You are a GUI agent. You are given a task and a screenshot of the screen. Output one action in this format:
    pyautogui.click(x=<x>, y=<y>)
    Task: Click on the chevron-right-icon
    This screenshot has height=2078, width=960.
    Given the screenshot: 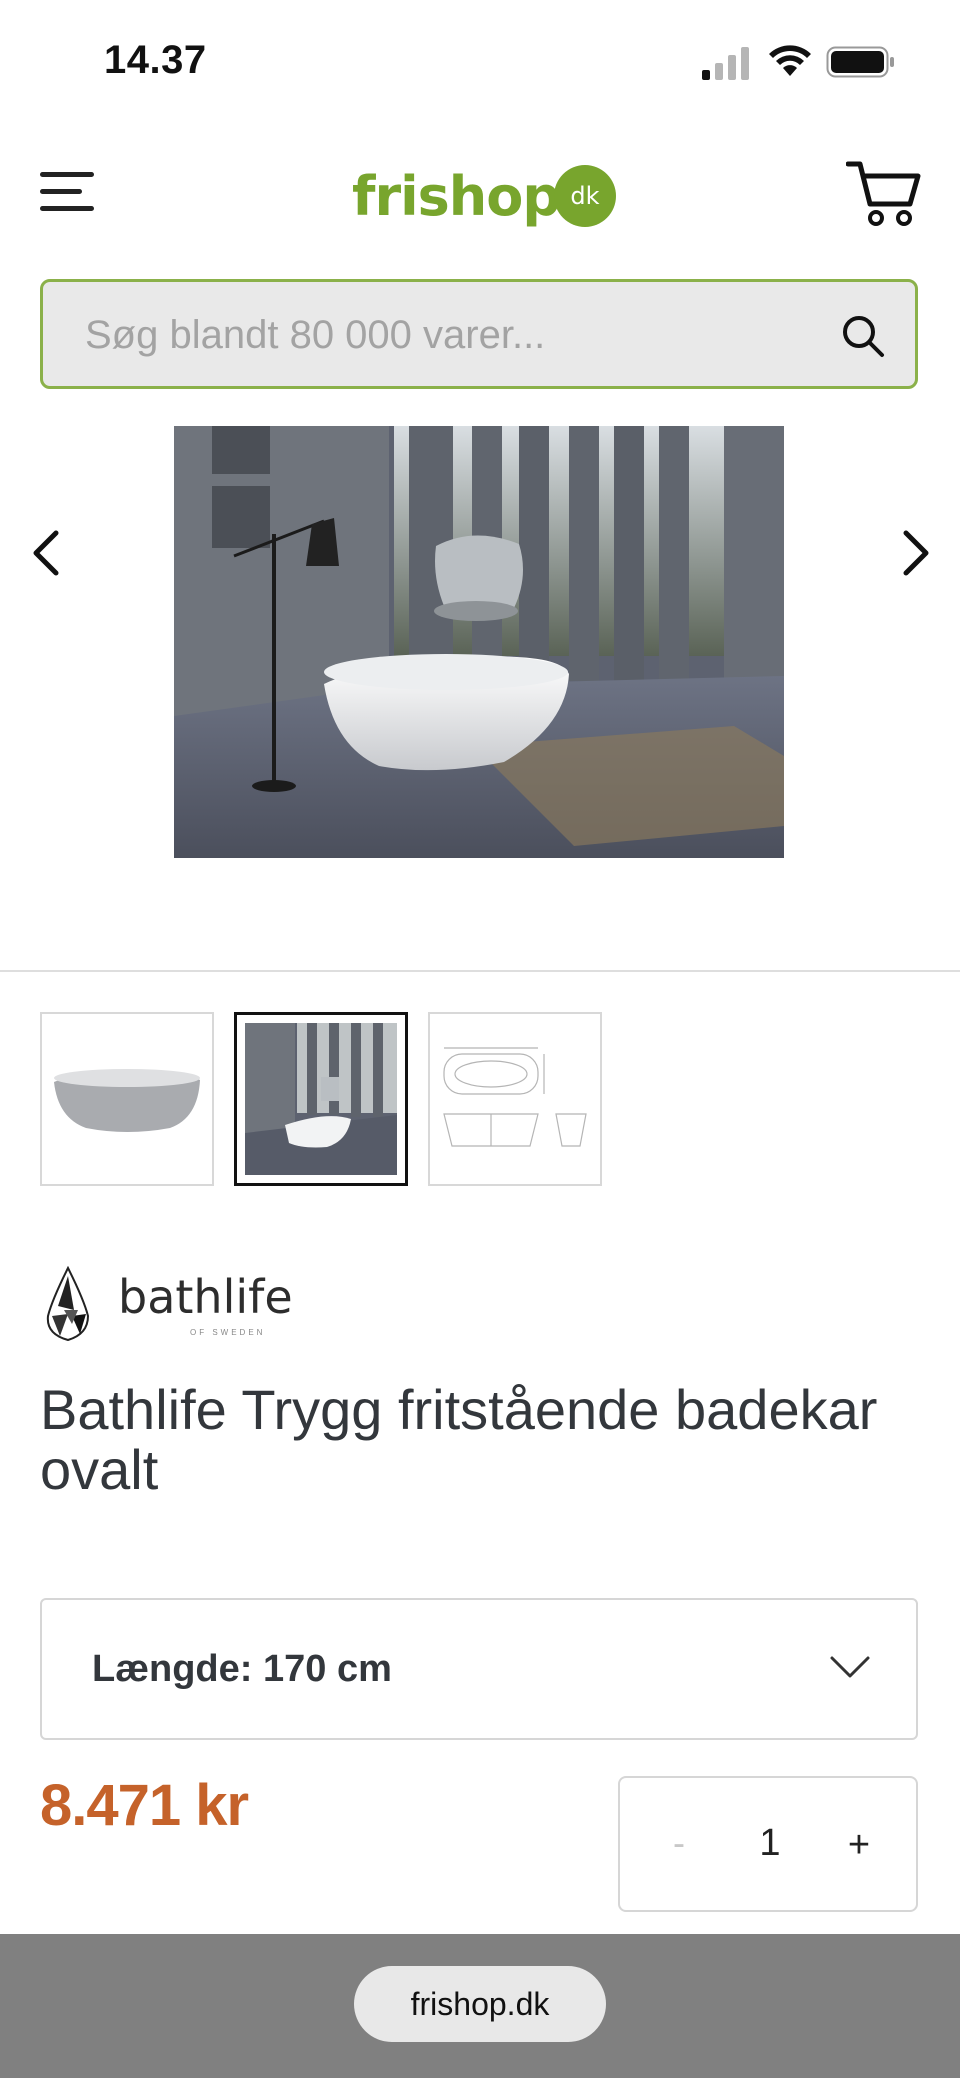 What is the action you would take?
    pyautogui.click(x=916, y=553)
    